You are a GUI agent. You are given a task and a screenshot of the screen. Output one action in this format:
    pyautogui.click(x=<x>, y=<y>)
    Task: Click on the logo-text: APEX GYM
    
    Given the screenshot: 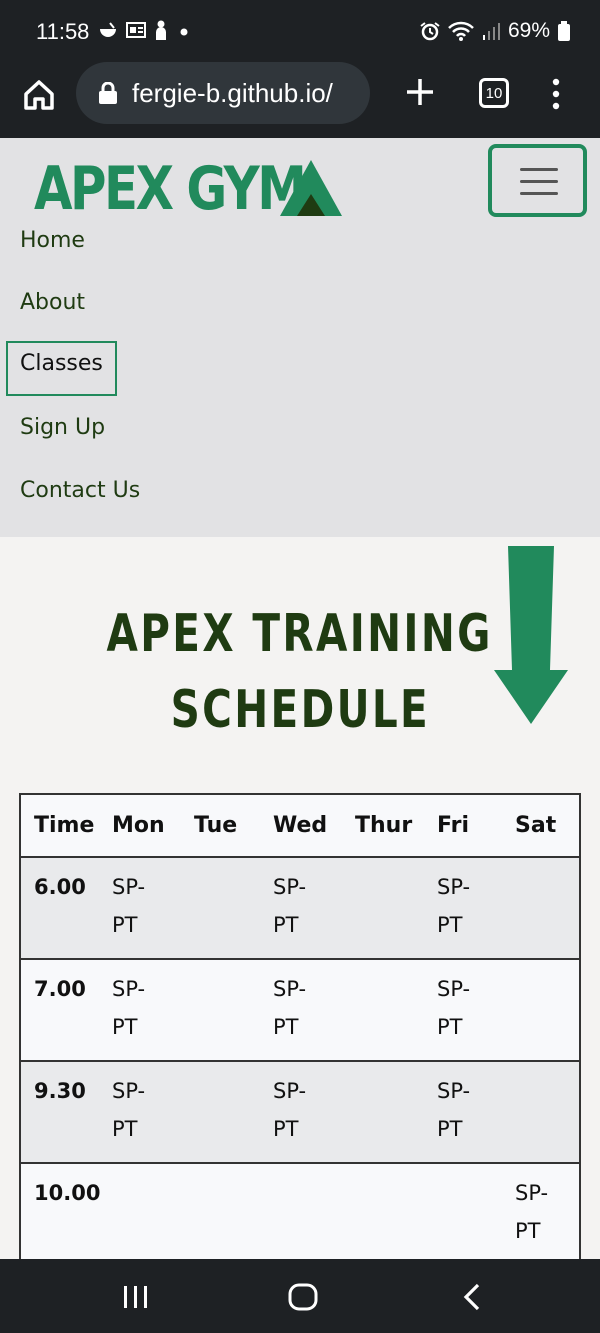 What is the action you would take?
    pyautogui.click(x=170, y=189)
    